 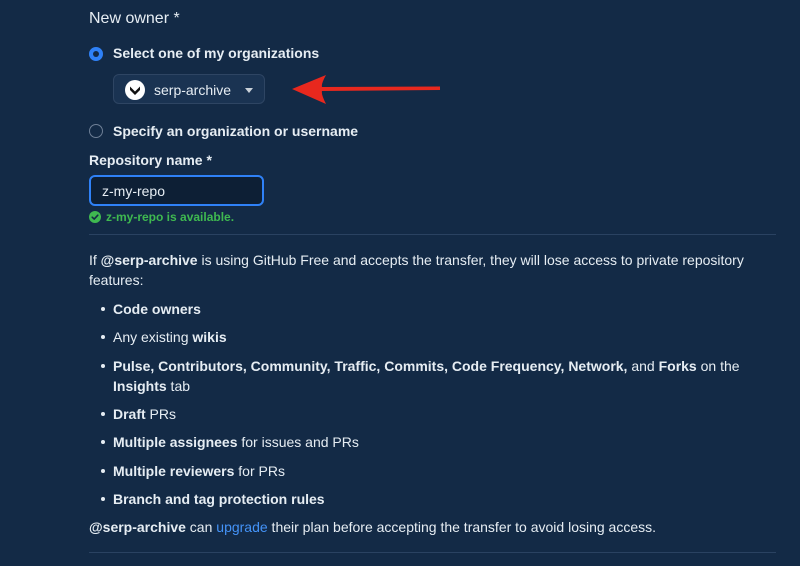 What do you see at coordinates (178, 386) in the screenshot?
I see `list-item-text: tab` at bounding box center [178, 386].